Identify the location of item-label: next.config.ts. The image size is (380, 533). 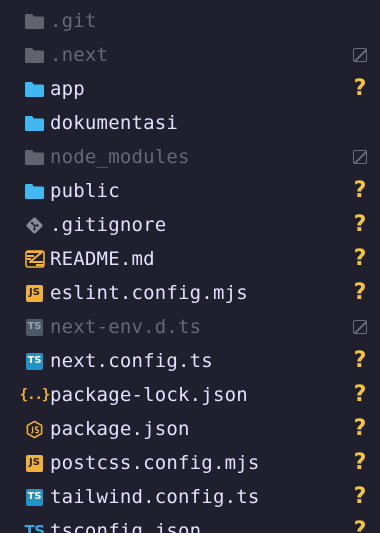
(131, 361).